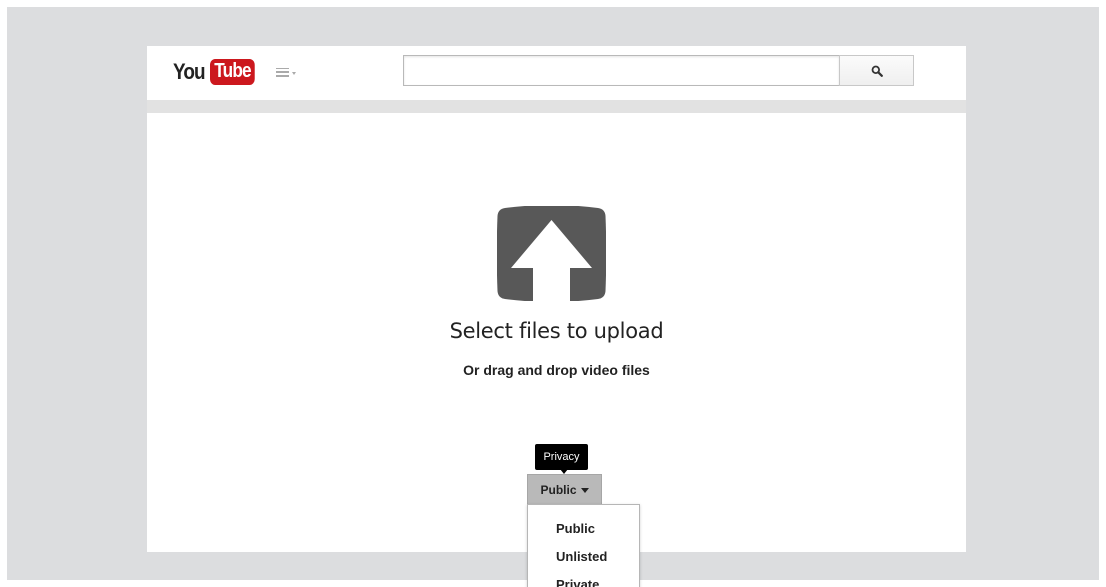 The width and height of the screenshot is (1106, 587). Describe the element at coordinates (584, 490) in the screenshot. I see `caret-down-icon` at that location.